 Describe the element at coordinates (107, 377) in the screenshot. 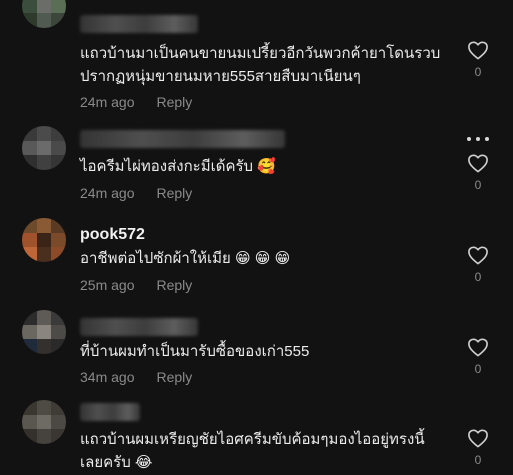

I see `timestamp: 34m ago` at that location.